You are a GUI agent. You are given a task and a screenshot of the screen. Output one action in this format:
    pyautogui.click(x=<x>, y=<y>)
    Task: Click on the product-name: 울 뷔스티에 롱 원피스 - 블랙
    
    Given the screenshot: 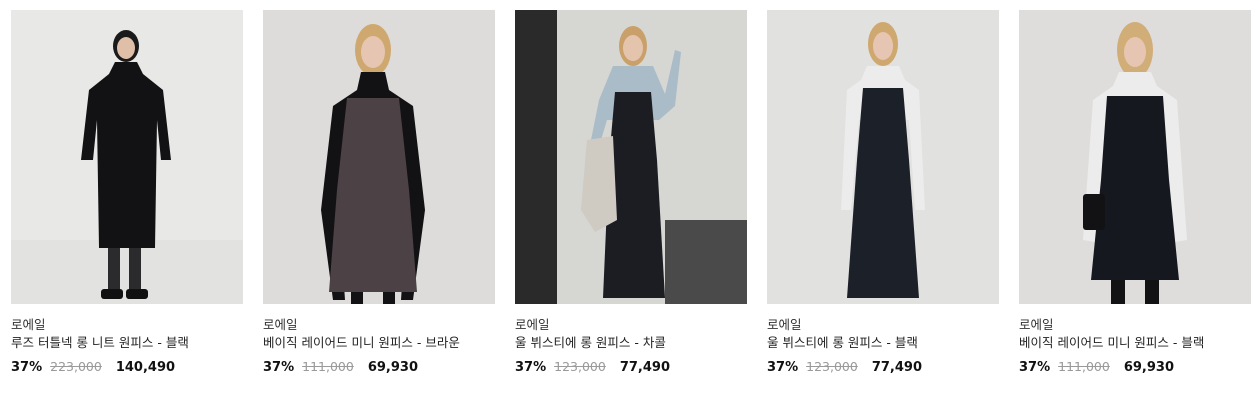 What is the action you would take?
    pyautogui.click(x=883, y=343)
    